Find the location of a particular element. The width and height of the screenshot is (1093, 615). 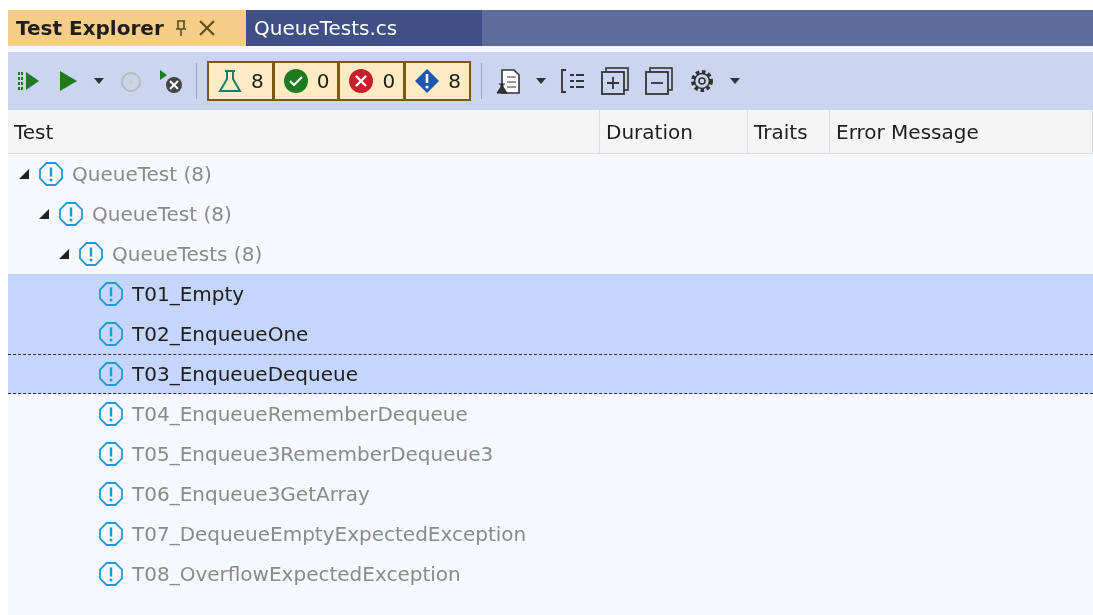

test-name: T04_EnqueueRememberDequeue is located at coordinates (300, 414).